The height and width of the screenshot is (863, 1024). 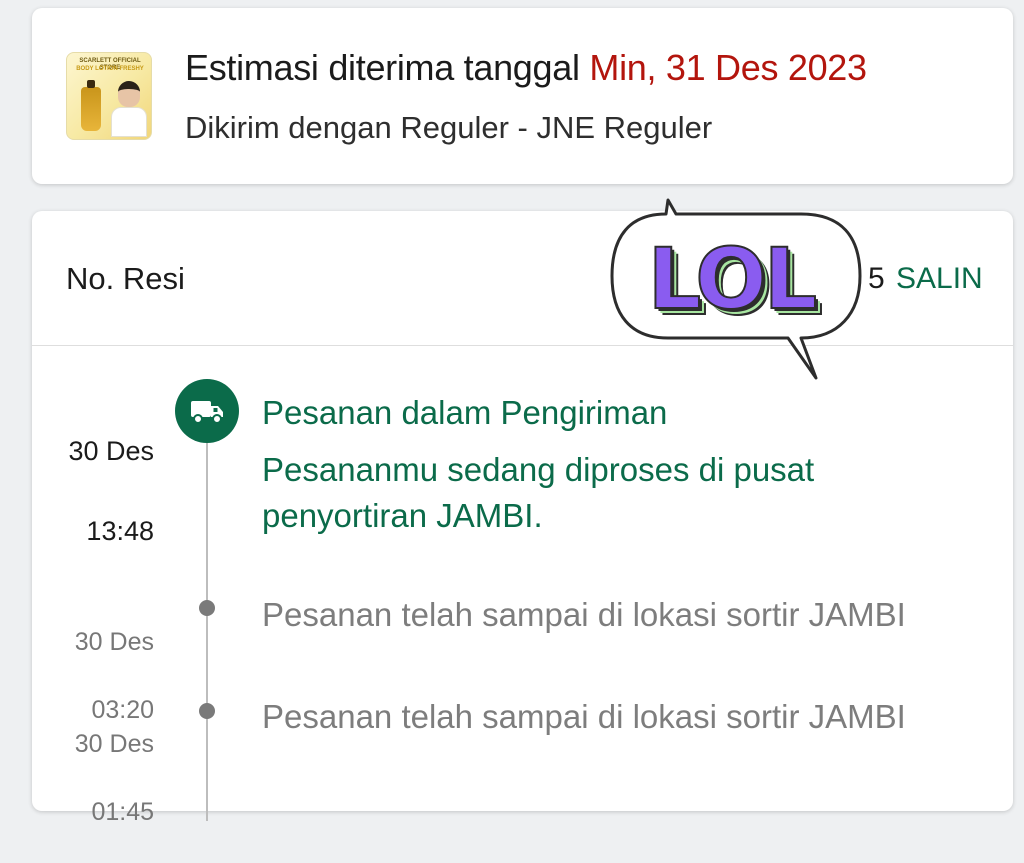 What do you see at coordinates (110, 69) in the screenshot?
I see `thumbnail-product-text: BODY LOTION FRESHY` at bounding box center [110, 69].